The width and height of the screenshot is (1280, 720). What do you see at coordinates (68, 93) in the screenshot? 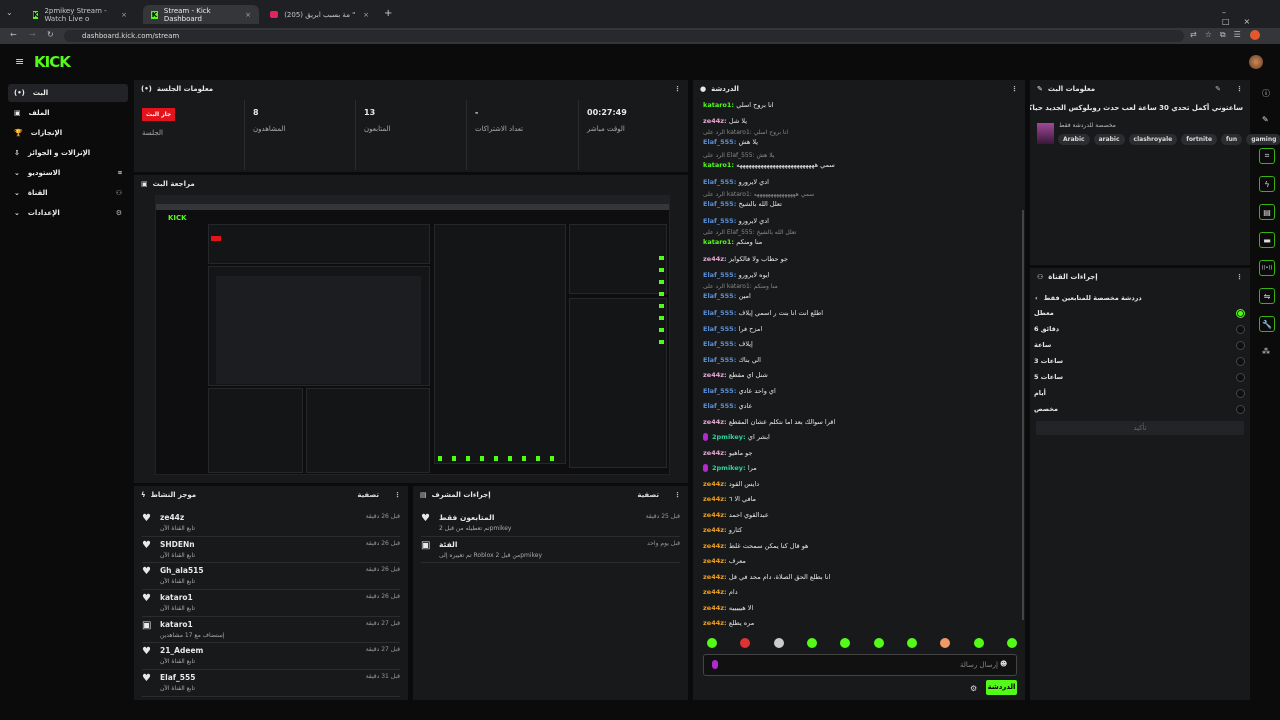
I see `sidebar-item: (•) البث` at bounding box center [68, 93].